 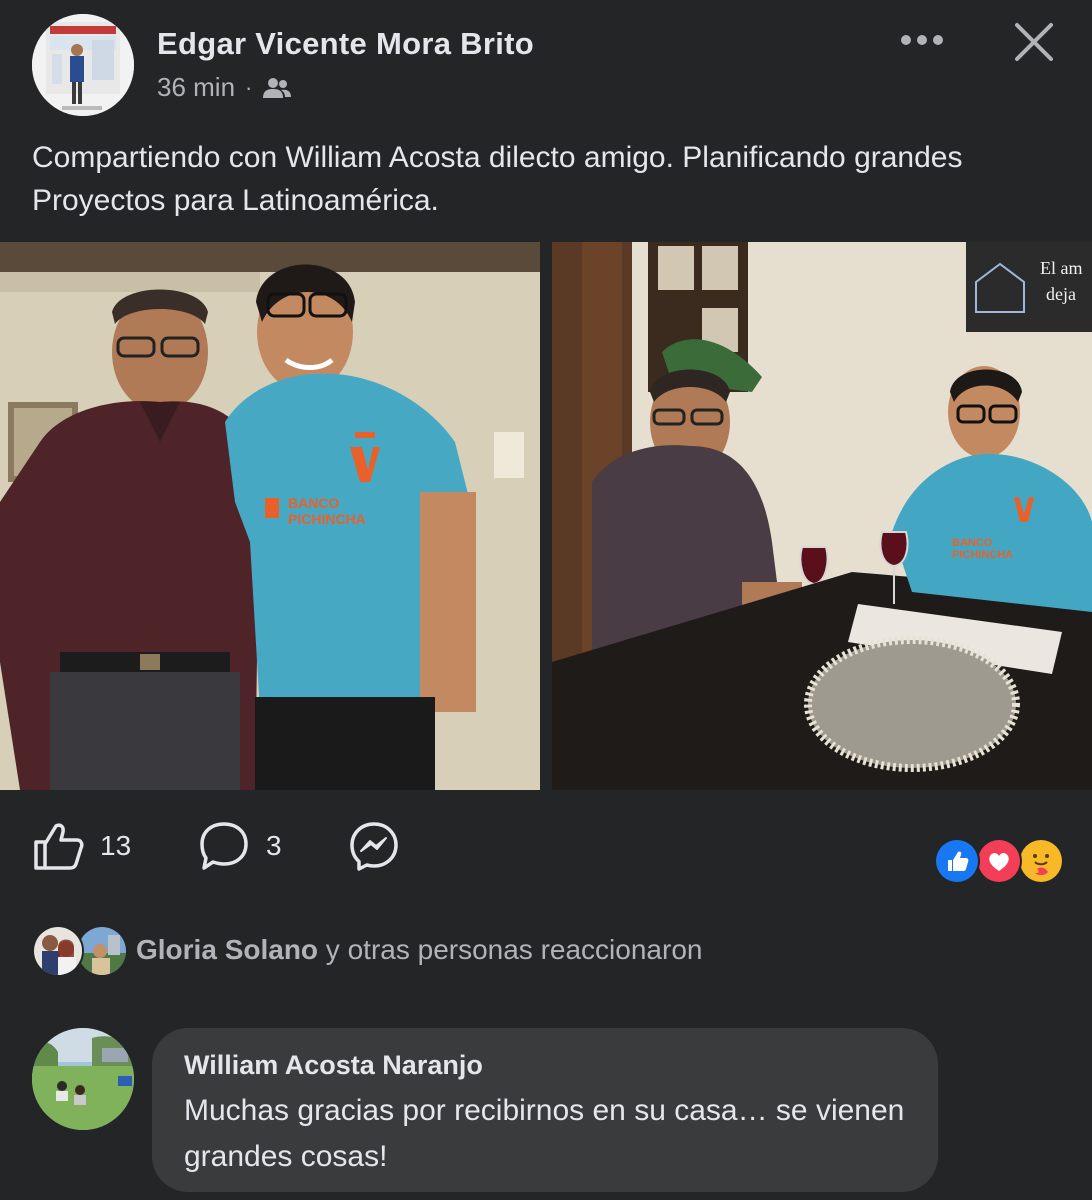 I want to click on more-horizontal-icon, so click(x=922, y=40).